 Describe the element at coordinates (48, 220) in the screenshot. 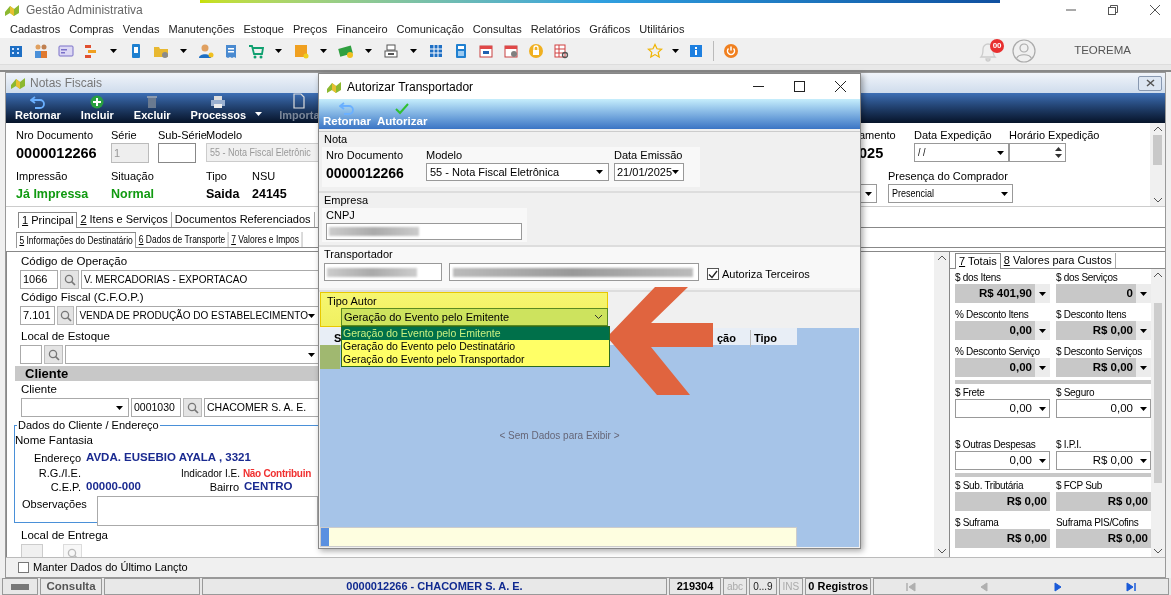

I see `tab: 1 Principal` at that location.